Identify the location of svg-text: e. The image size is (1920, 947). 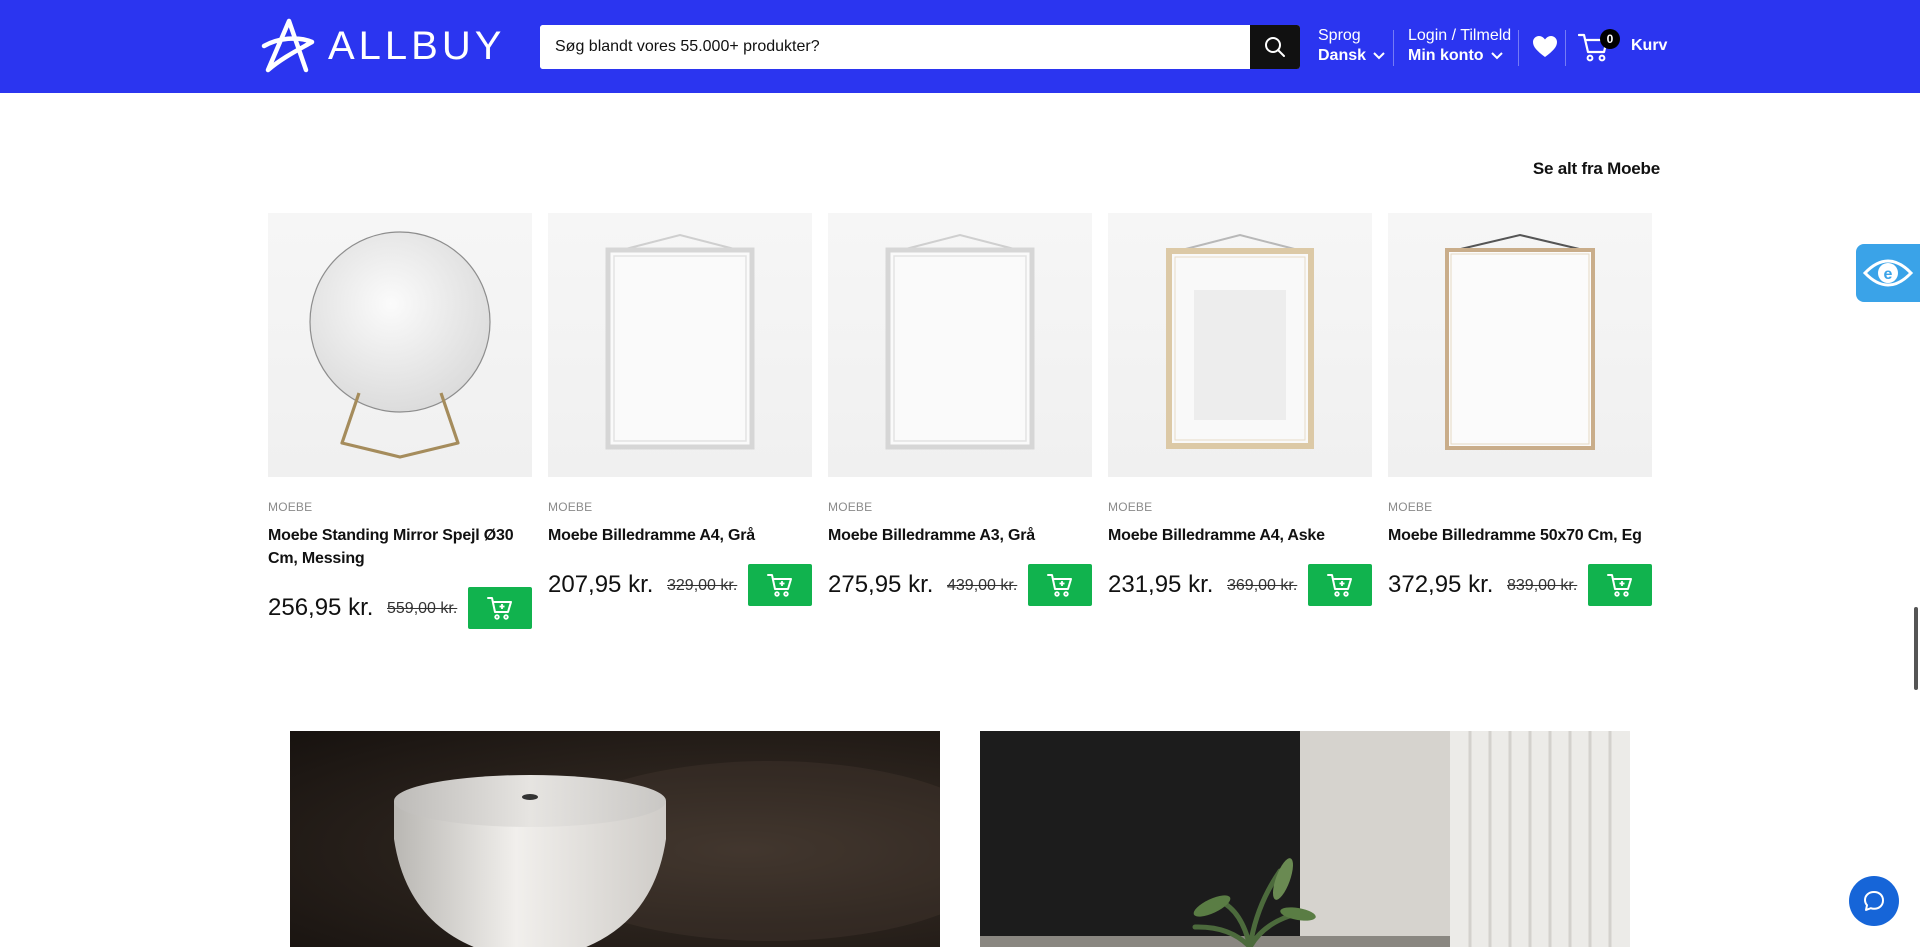
(1888, 274).